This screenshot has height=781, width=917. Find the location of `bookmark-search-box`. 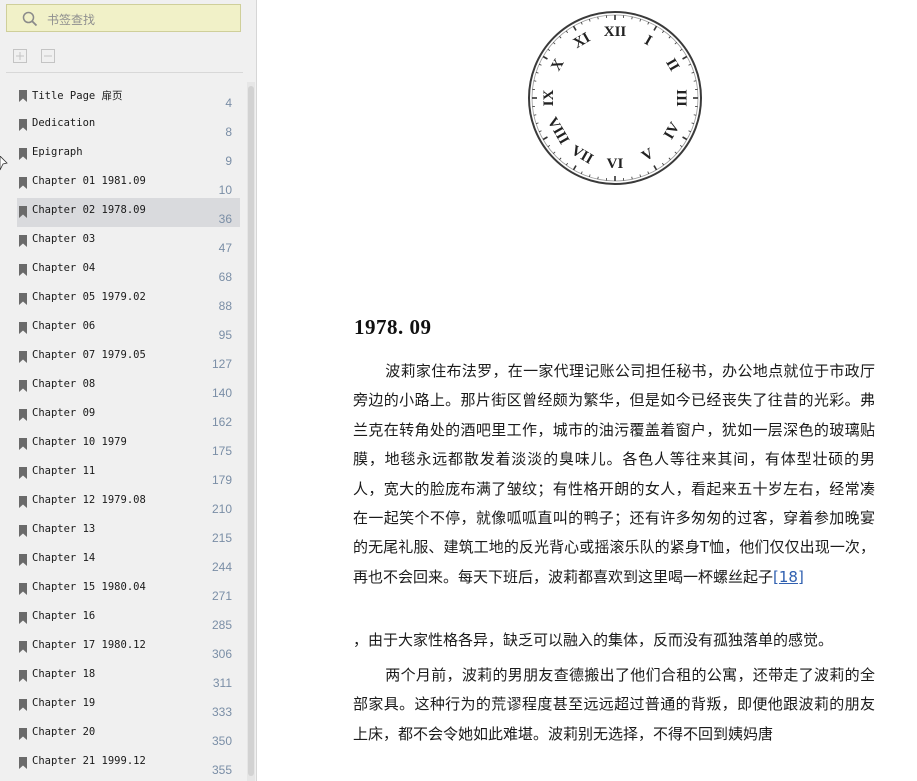

bookmark-search-box is located at coordinates (123, 18).